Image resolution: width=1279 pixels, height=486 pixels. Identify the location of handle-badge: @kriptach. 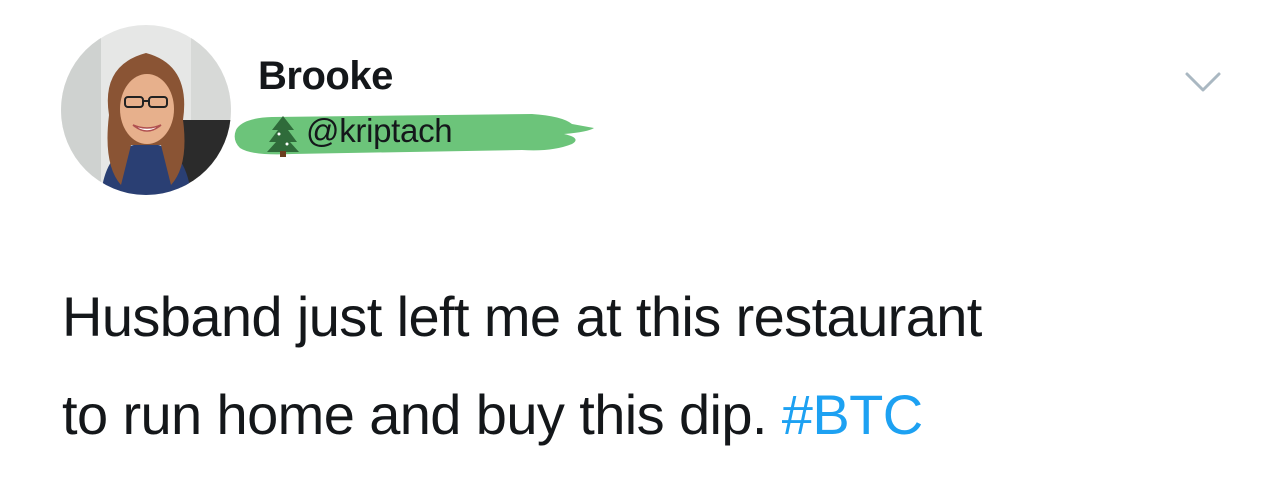
(414, 134).